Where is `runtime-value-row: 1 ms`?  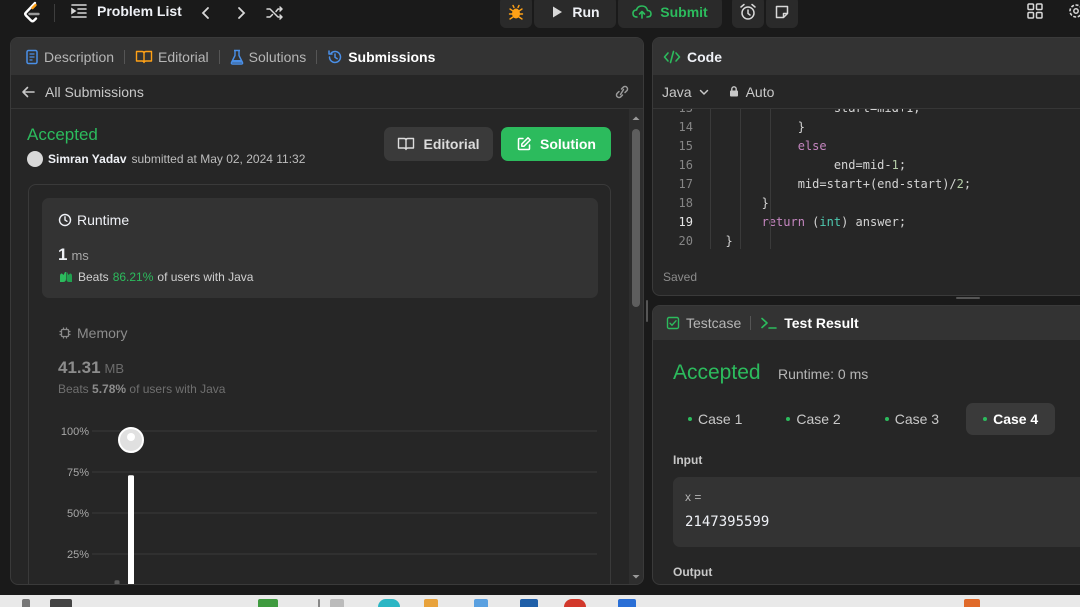
runtime-value-row: 1 ms is located at coordinates (73, 255).